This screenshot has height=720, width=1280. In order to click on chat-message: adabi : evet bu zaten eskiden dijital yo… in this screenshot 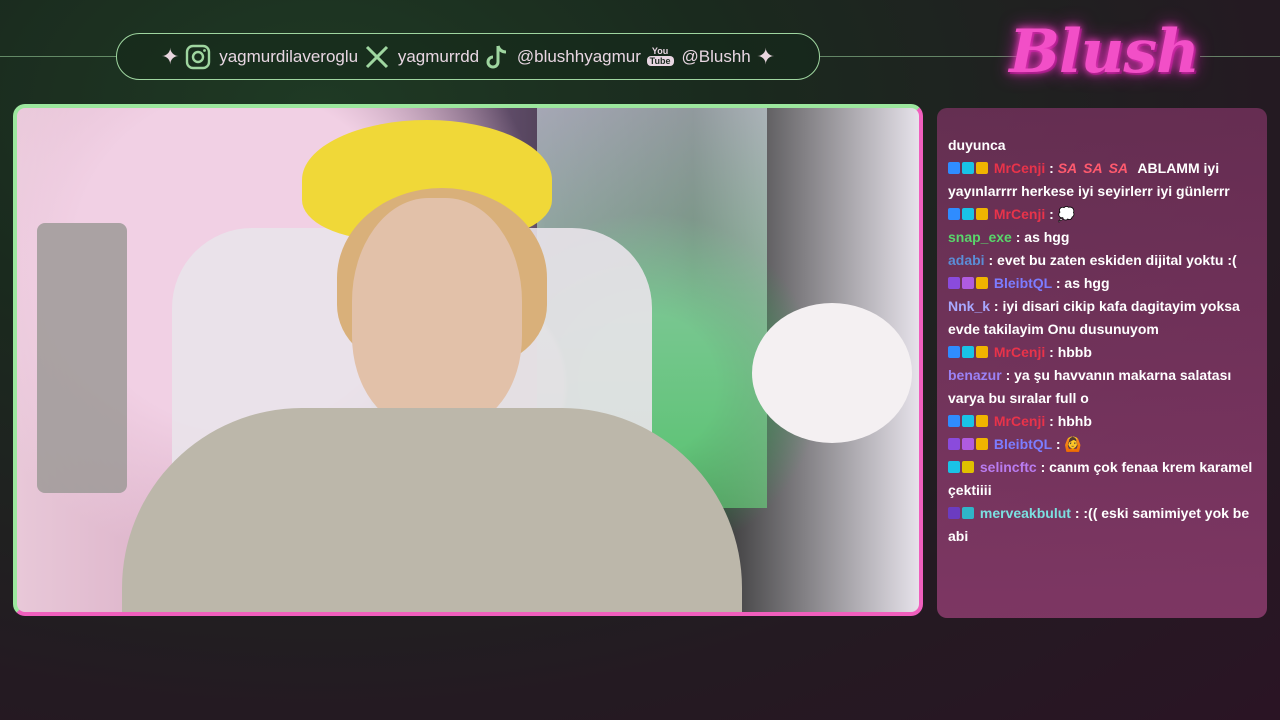, I will do `click(1092, 260)`.